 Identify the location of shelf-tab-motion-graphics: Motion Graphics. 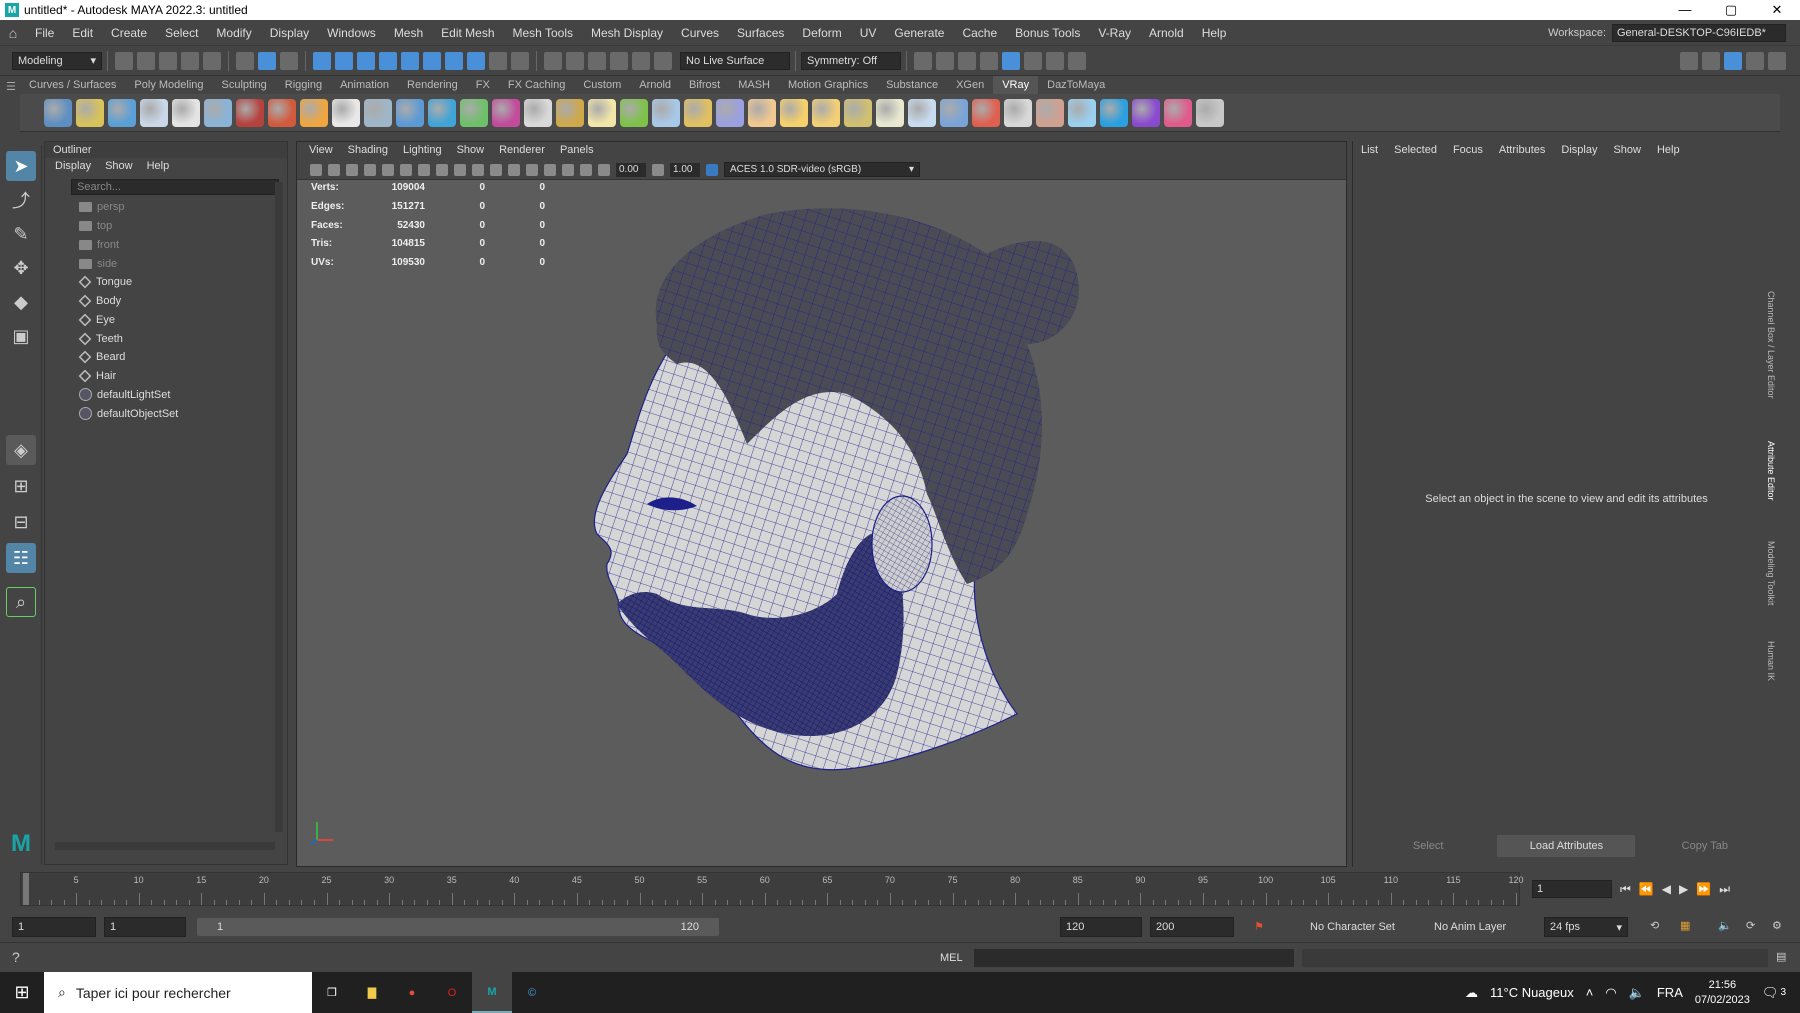
(828, 85).